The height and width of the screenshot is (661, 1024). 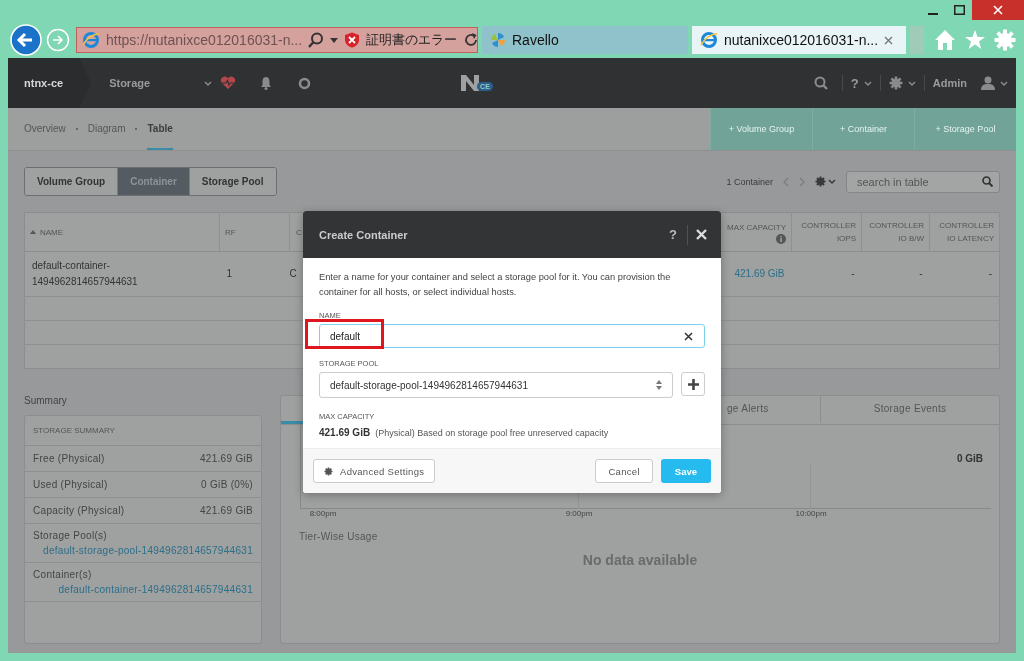 I want to click on column-header: CONTROLLER IOPS, so click(x=826, y=232).